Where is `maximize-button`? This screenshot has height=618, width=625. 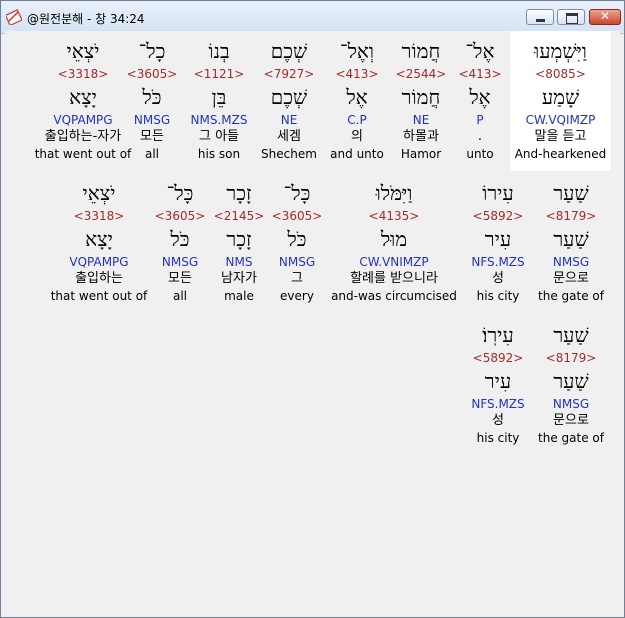 maximize-button is located at coordinates (571, 17).